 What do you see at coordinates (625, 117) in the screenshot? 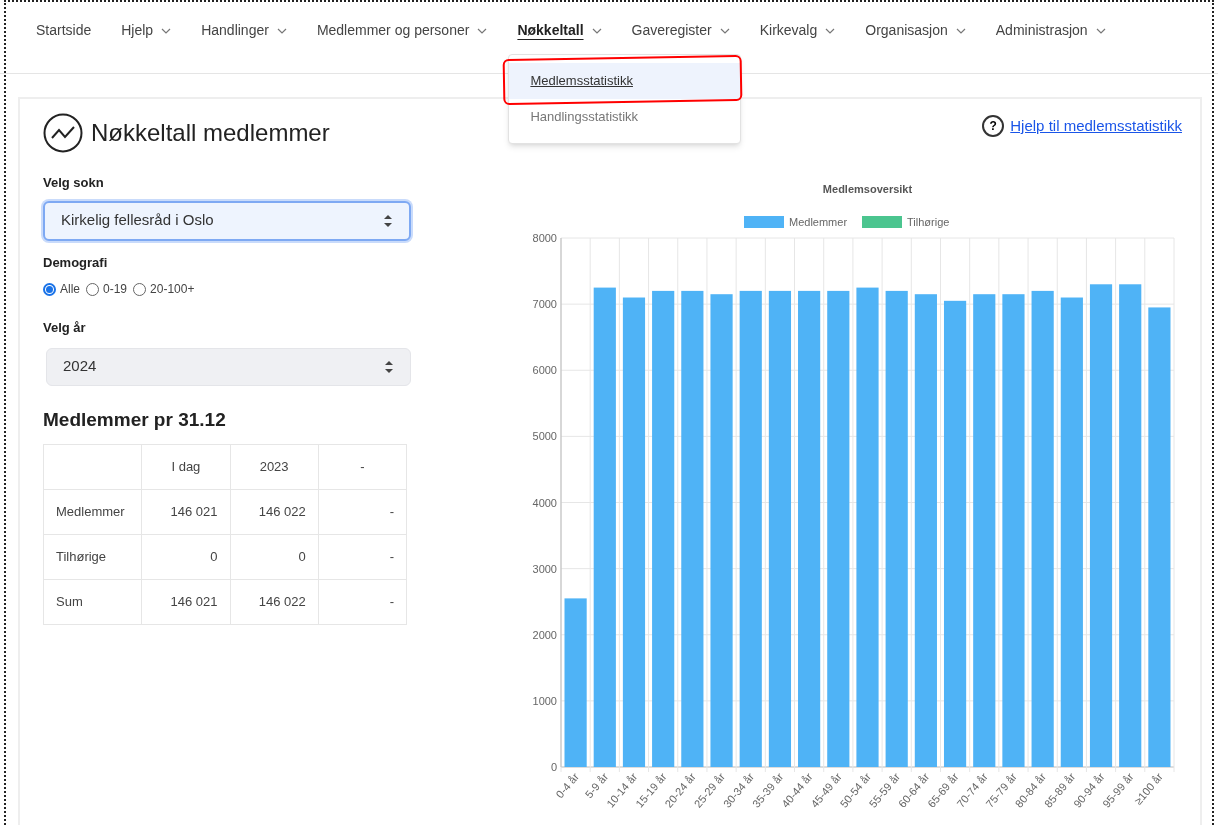
I see `dropdown-item: Handlingsstatistikk` at bounding box center [625, 117].